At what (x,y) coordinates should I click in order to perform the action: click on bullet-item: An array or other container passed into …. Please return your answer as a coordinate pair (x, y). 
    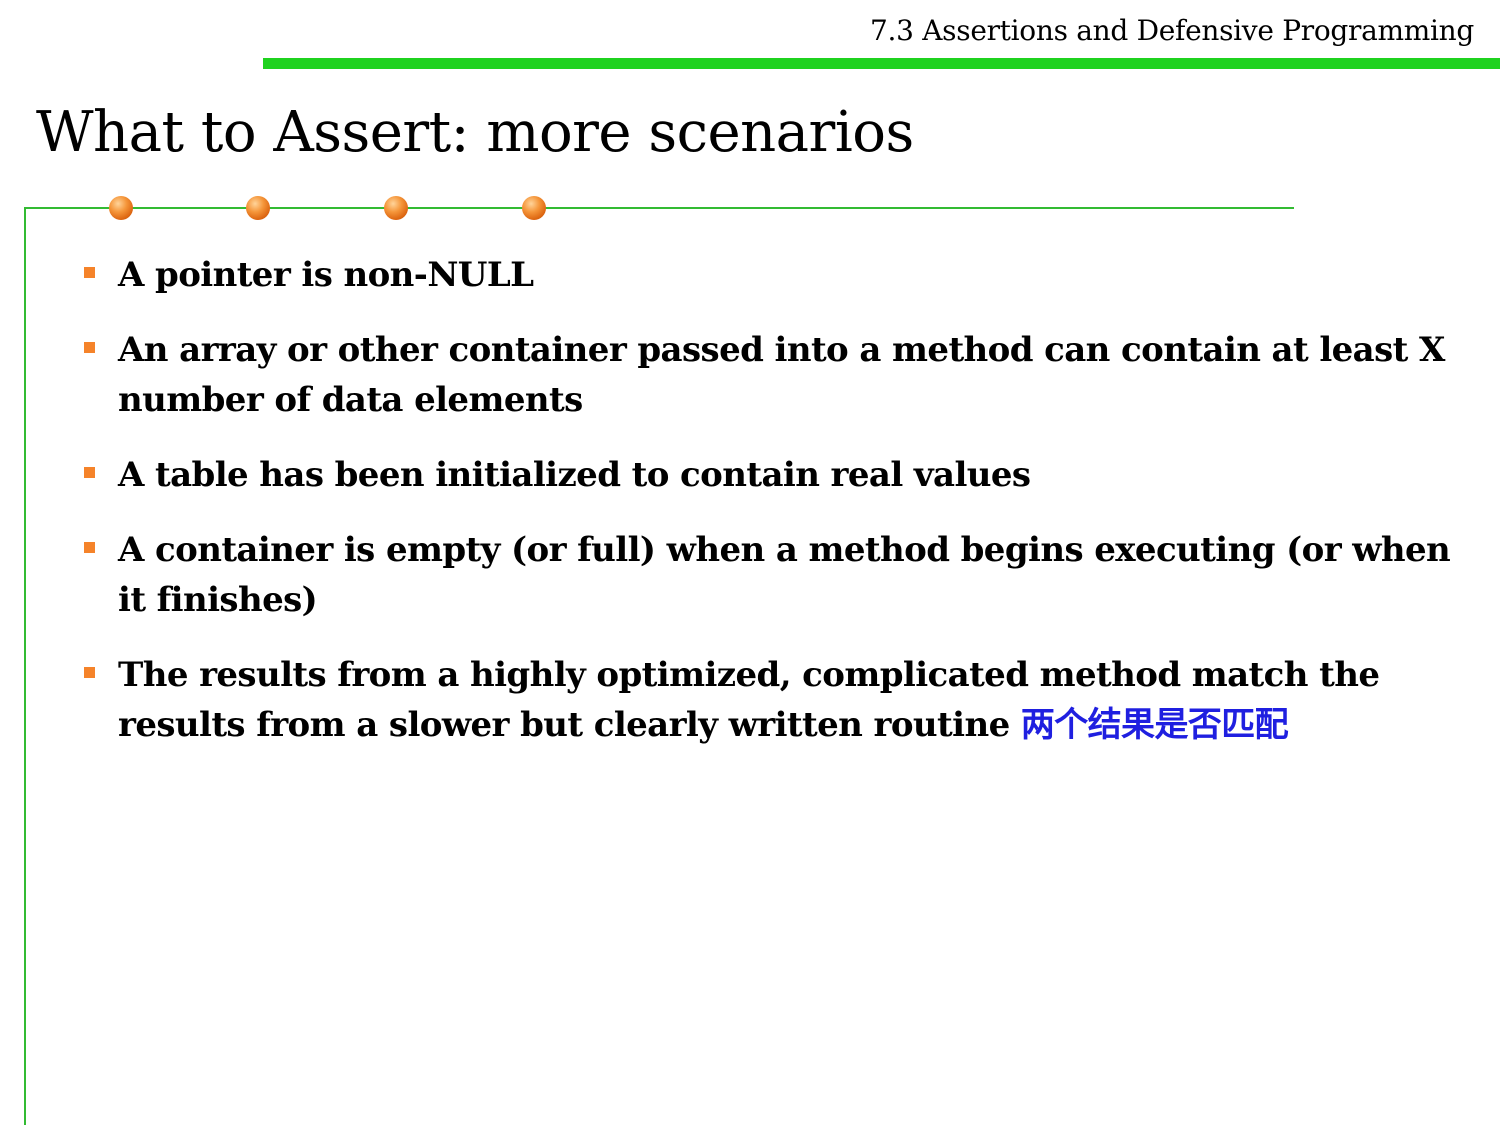
    Looking at the image, I should click on (772, 375).